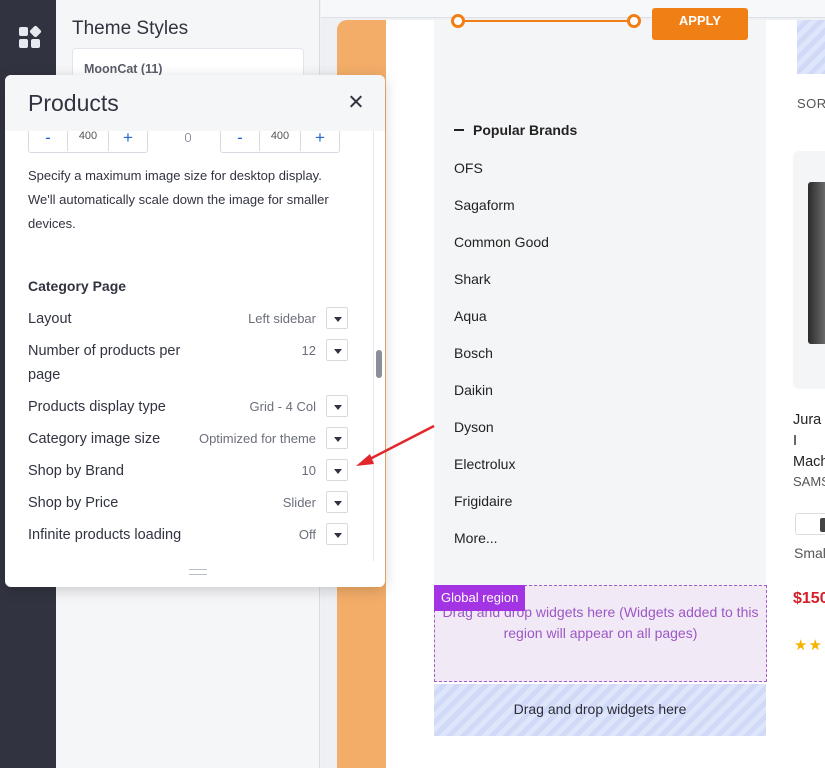 This screenshot has height=768, width=825. What do you see at coordinates (257, 439) in the screenshot?
I see `setting-value: Optimized for theme` at bounding box center [257, 439].